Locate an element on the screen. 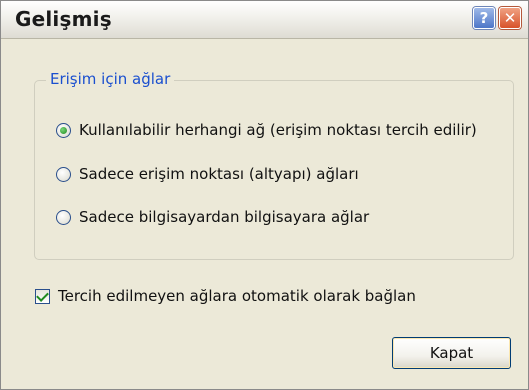  radio-option-access-point-only: Sadece erişim noktası (altyapı) ağları is located at coordinates (207, 174).